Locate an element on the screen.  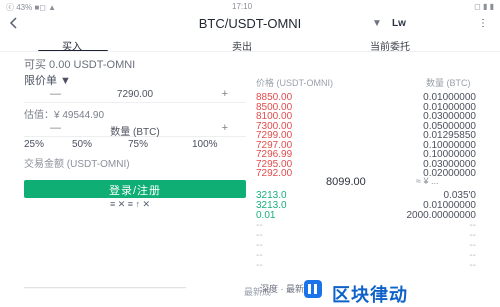
ask-row: 7300.00 0.05000000 is located at coordinates (366, 126).